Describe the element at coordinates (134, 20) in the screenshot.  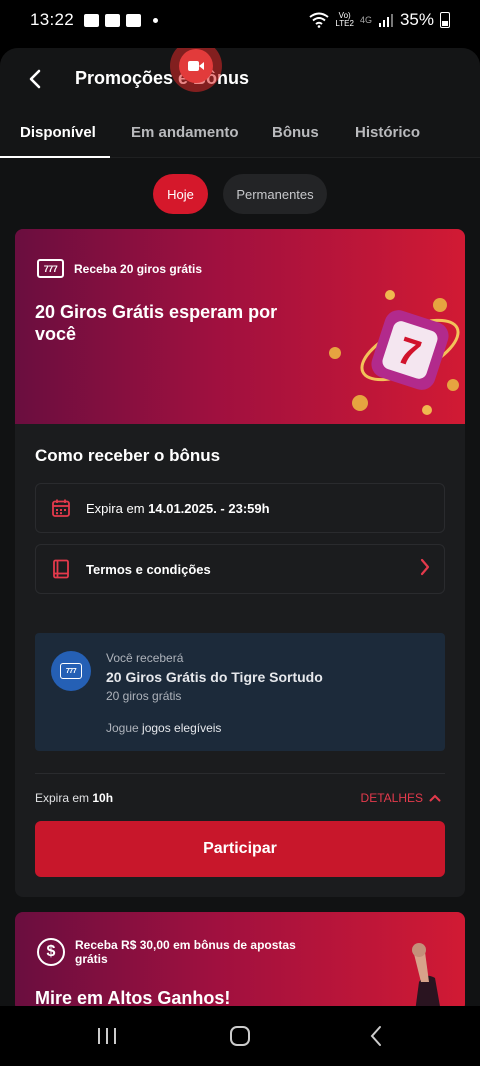
I see `image-notification-icon` at that location.